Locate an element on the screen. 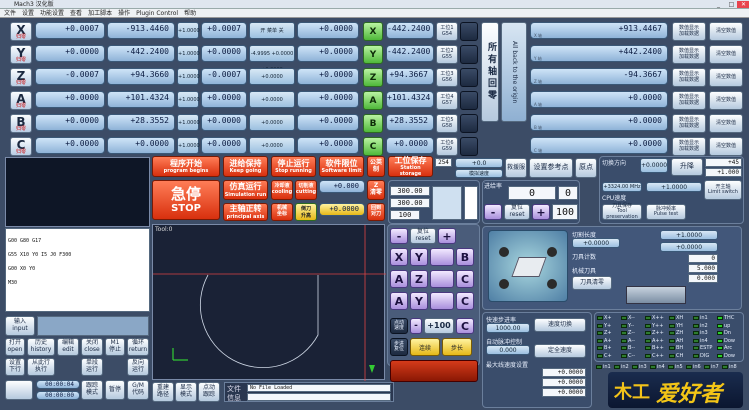 The height and width of the screenshot is (410, 749). tool-save-button: 刀具保存 Tool preservation is located at coordinates (622, 211).